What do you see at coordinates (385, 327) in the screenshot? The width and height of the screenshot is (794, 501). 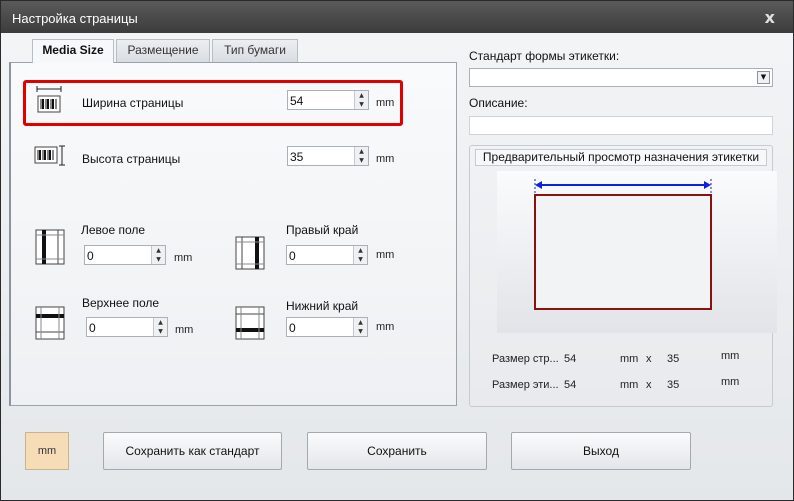 I see `bottom-edge-unit: mm` at bounding box center [385, 327].